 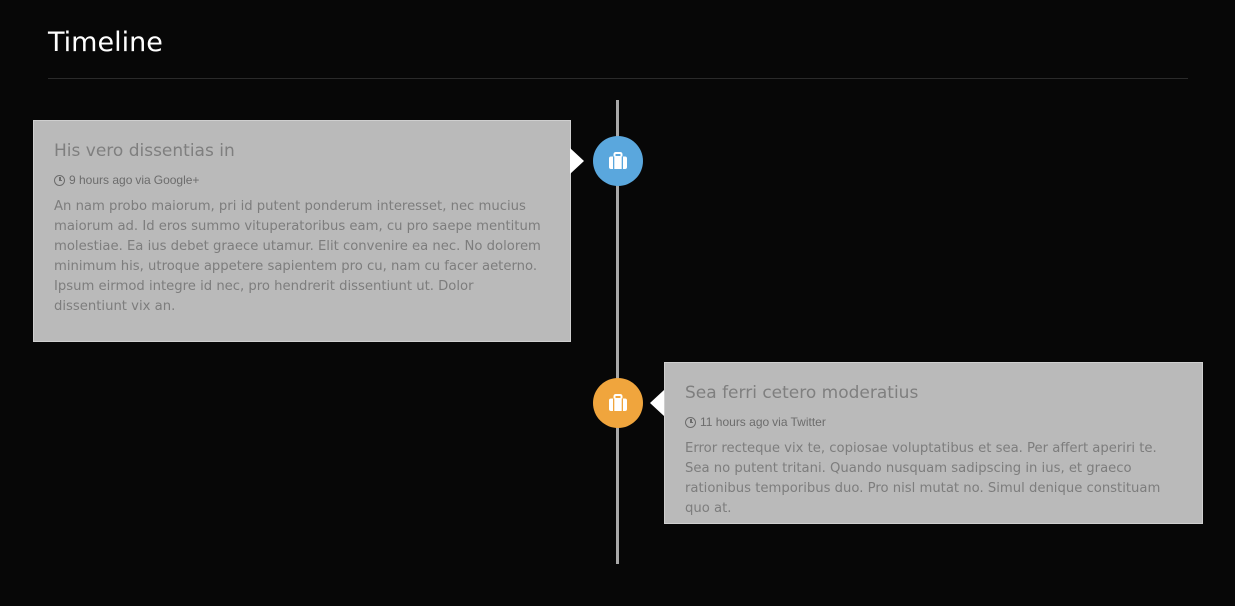 I want to click on entry-source: Twitter, so click(x=808, y=422).